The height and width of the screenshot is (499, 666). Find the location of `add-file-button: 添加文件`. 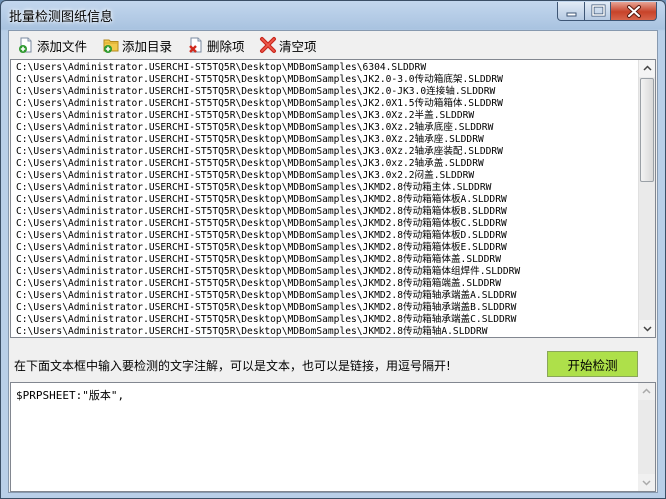

add-file-button: 添加文件 is located at coordinates (52, 45).